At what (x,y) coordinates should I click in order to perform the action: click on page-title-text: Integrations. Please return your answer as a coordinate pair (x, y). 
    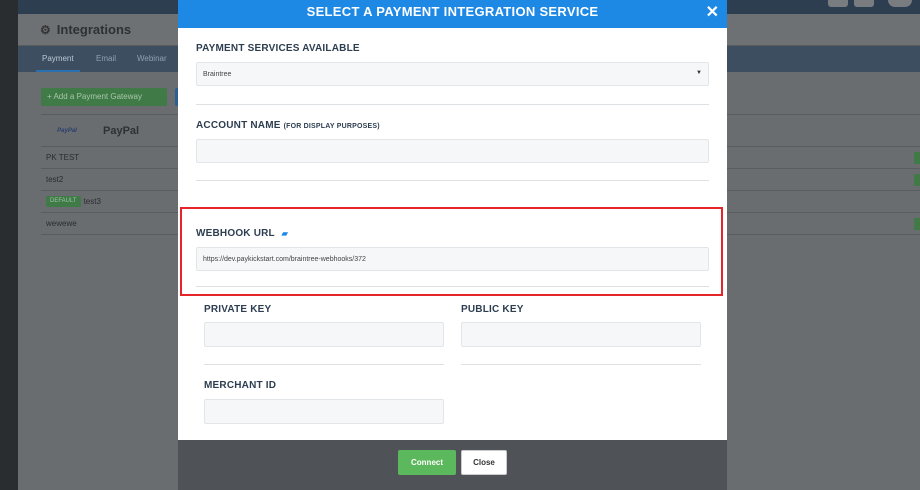
    Looking at the image, I should click on (94, 29).